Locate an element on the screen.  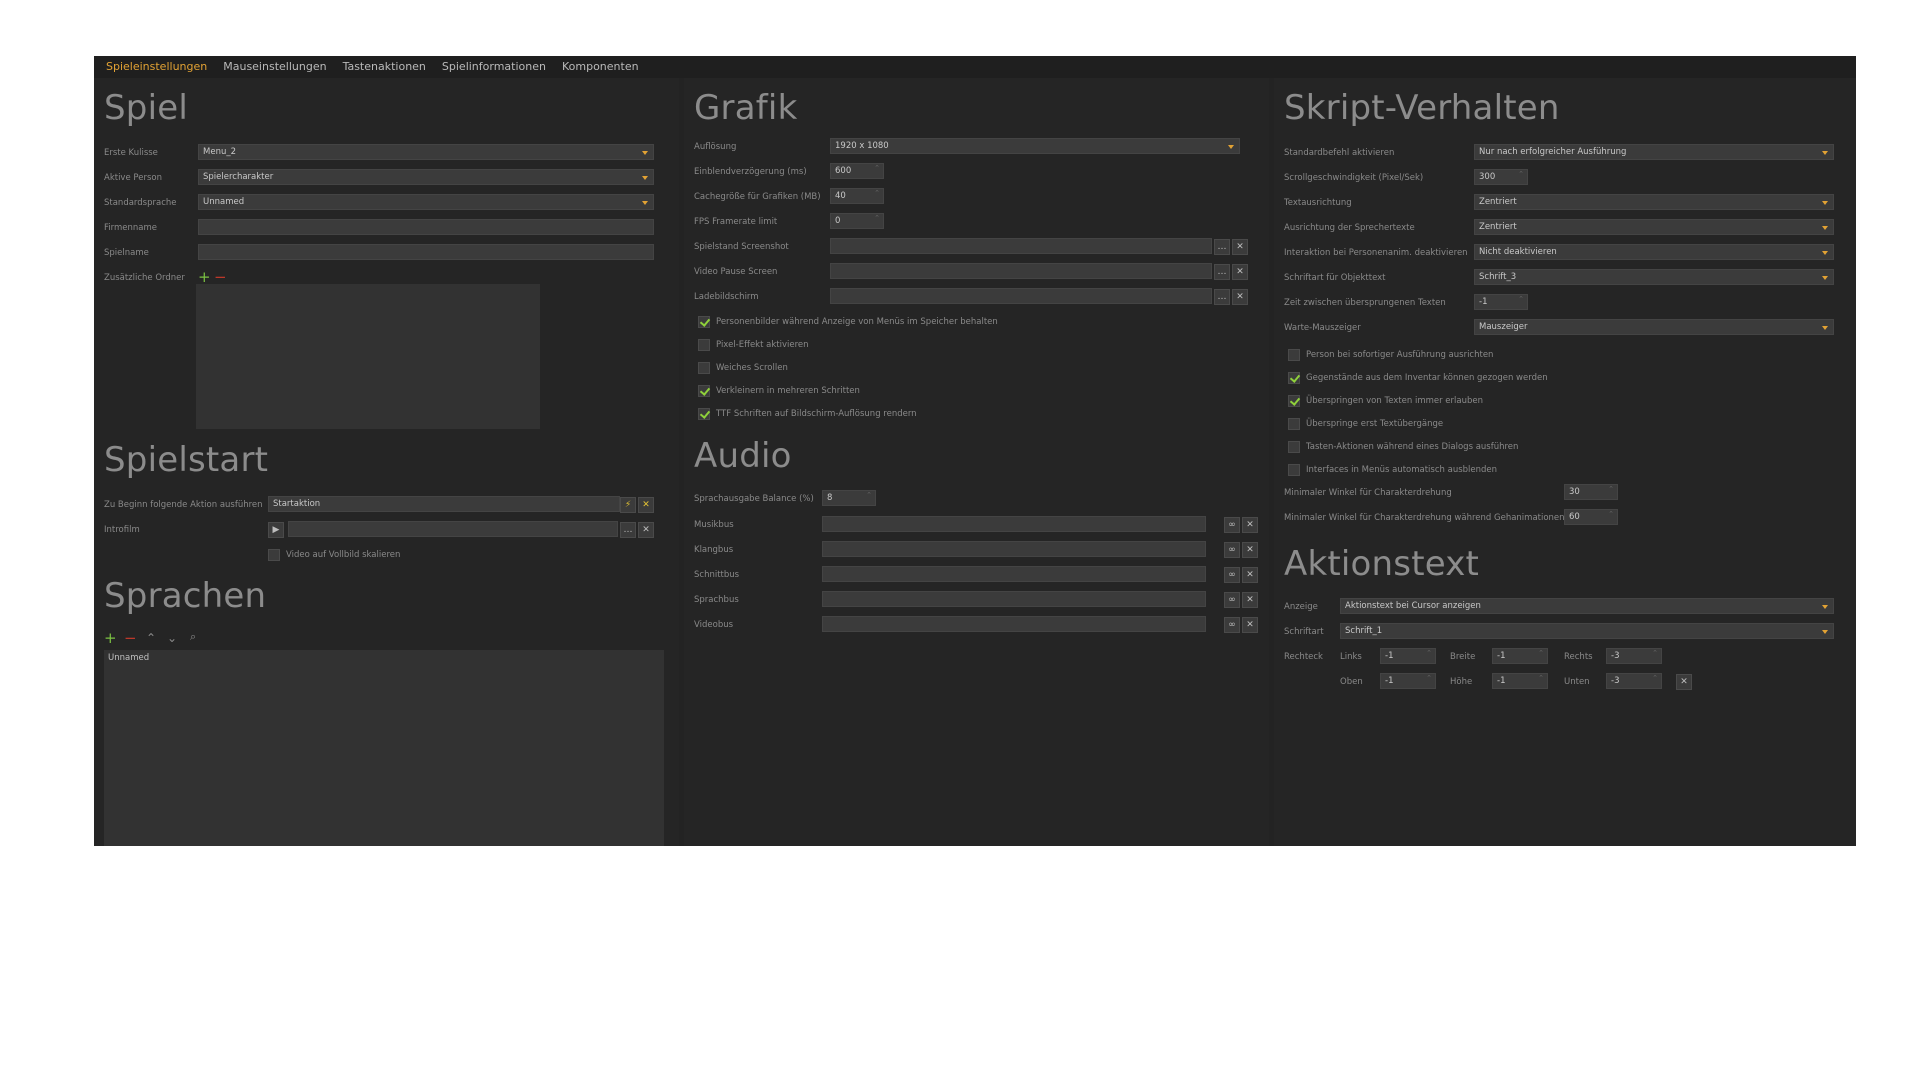
clear-action-icon: ✕ is located at coordinates (646, 505).